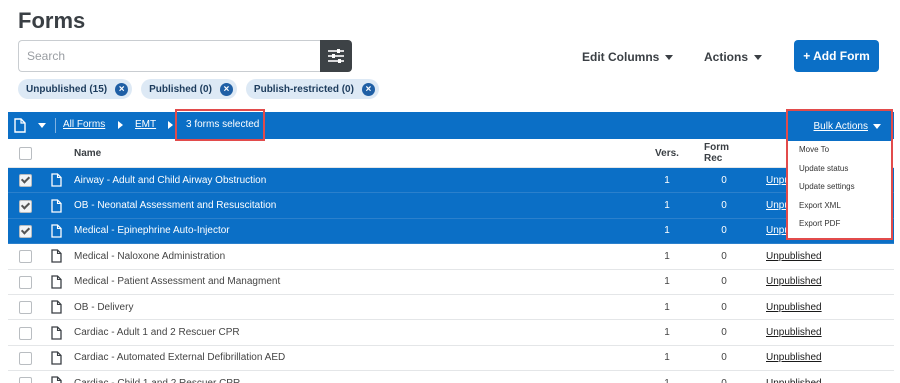  Describe the element at coordinates (145, 124) in the screenshot. I see `breadcrumb-emt: EMT` at that location.